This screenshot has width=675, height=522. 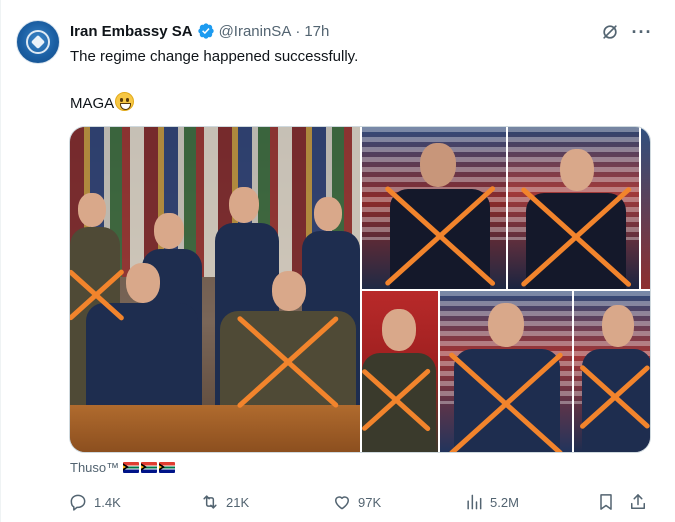 I want to click on reply-count: 1.4K, so click(x=107, y=502).